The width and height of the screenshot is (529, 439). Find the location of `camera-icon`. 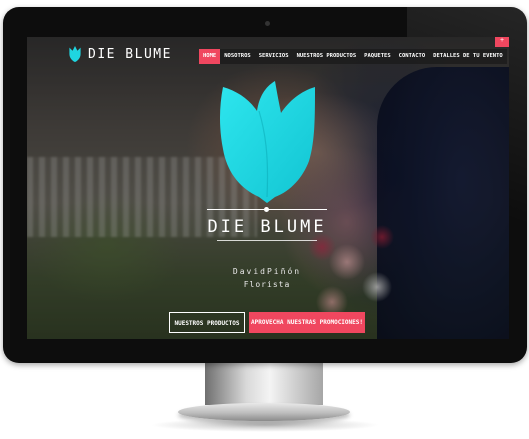

camera-icon is located at coordinates (267, 23).